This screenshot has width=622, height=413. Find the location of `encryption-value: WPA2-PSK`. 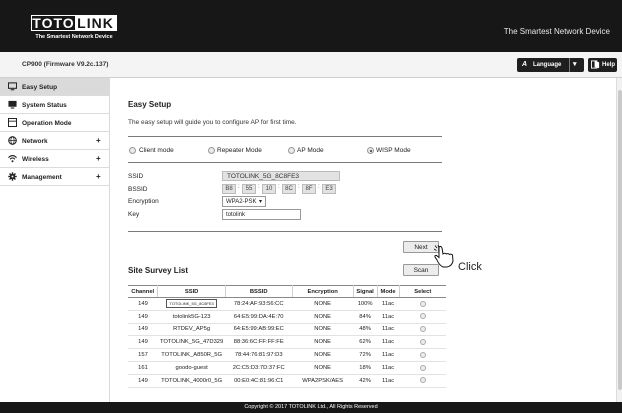

encryption-value: WPA2-PSK is located at coordinates (241, 202).